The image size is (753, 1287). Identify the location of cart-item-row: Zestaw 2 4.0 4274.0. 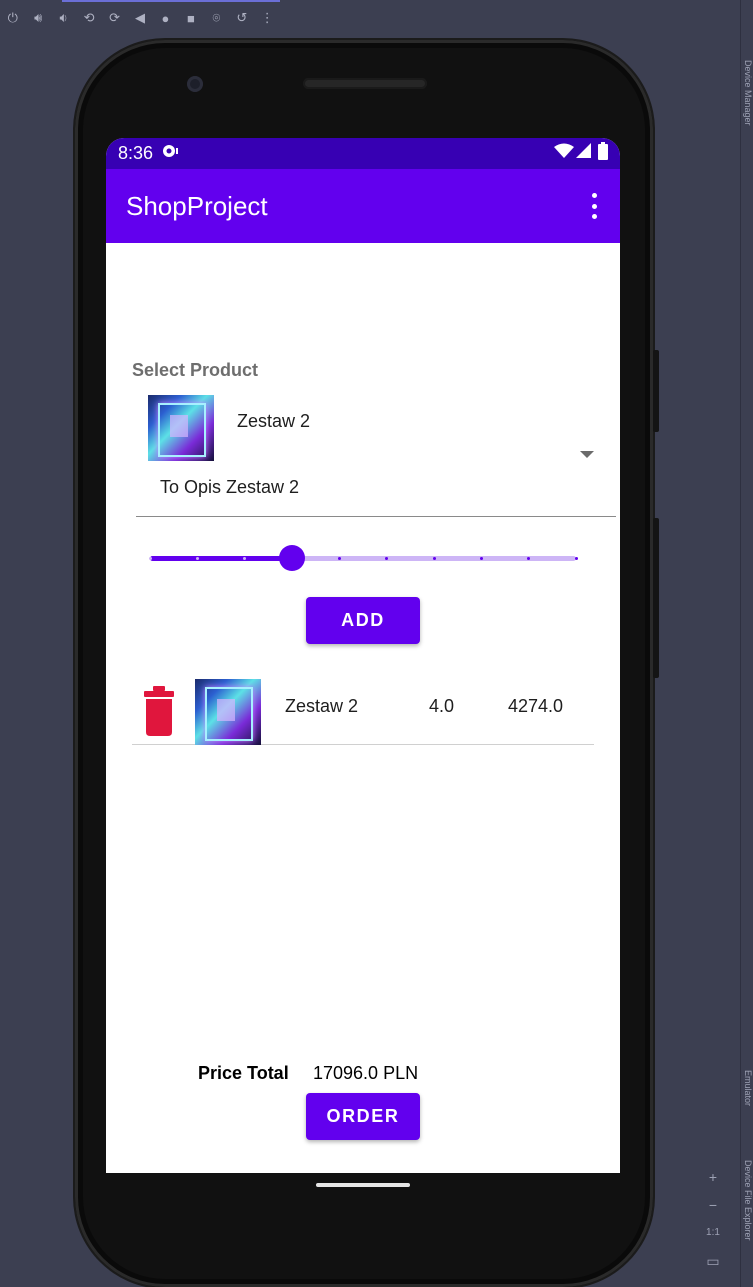
(363, 710).